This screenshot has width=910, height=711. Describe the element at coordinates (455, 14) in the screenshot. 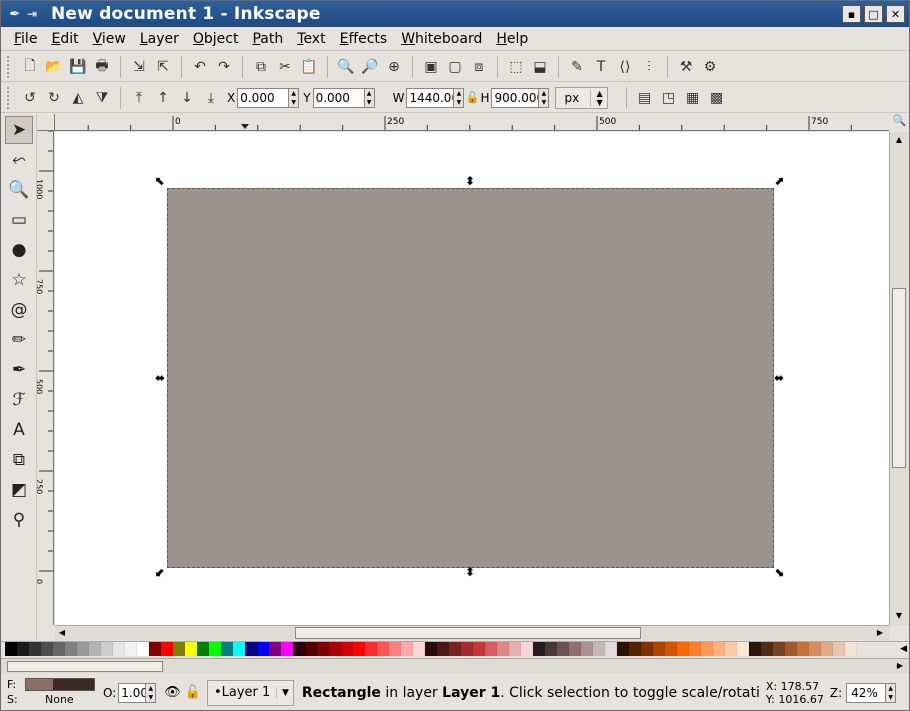

I see `title-bar: ✒ ⇥ New document 1 - Inkscape ▪ □ ✕` at that location.